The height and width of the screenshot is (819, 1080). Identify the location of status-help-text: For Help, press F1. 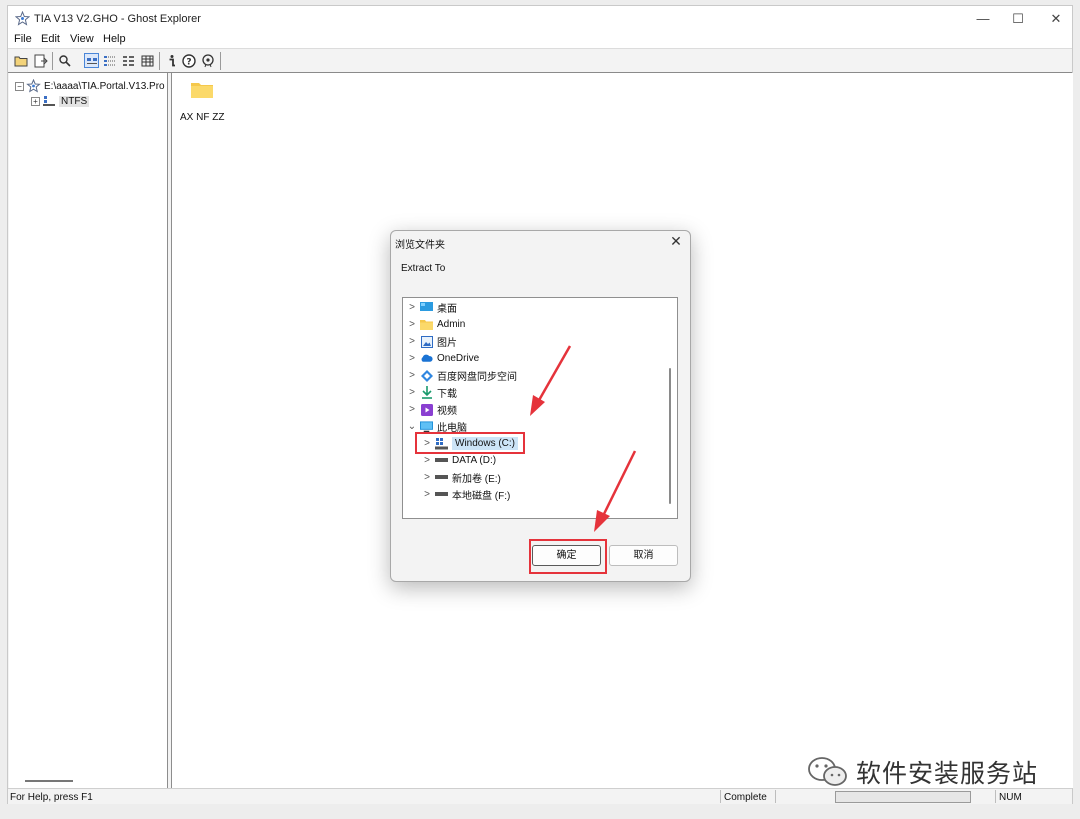
(51, 797).